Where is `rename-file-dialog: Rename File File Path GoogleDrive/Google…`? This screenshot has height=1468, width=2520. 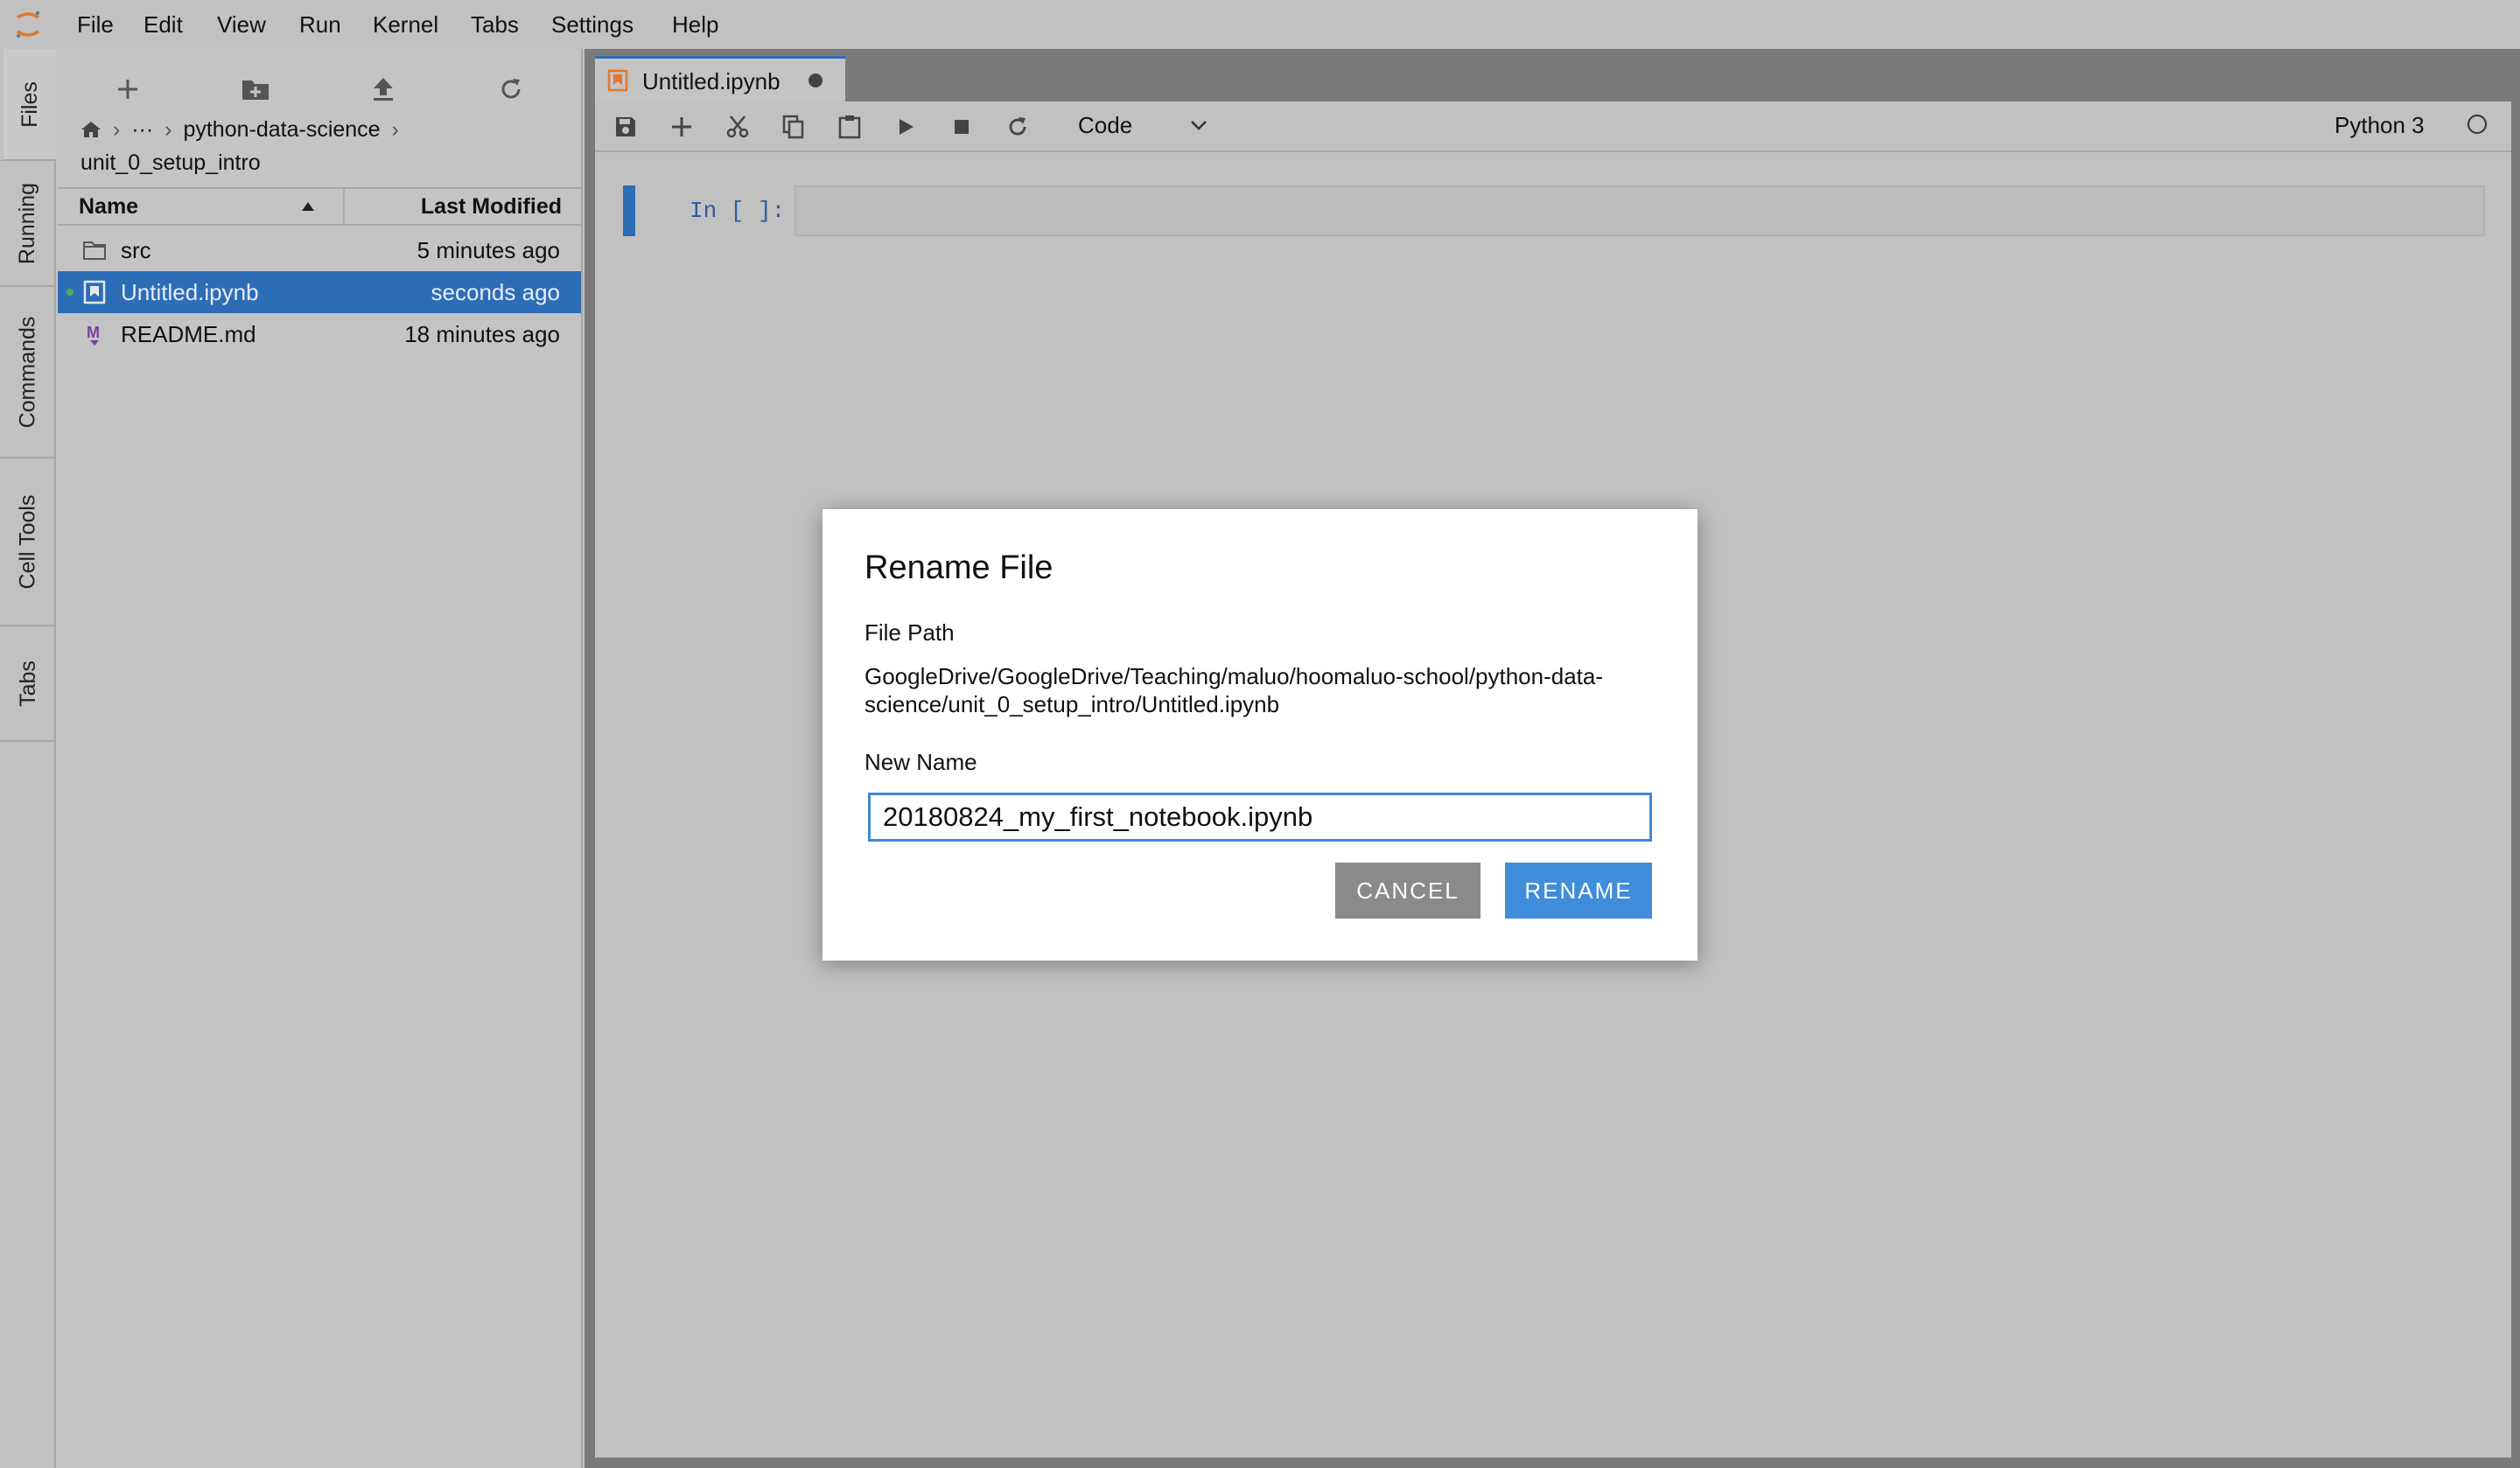 rename-file-dialog: Rename File File Path GoogleDrive/Google… is located at coordinates (1260, 735).